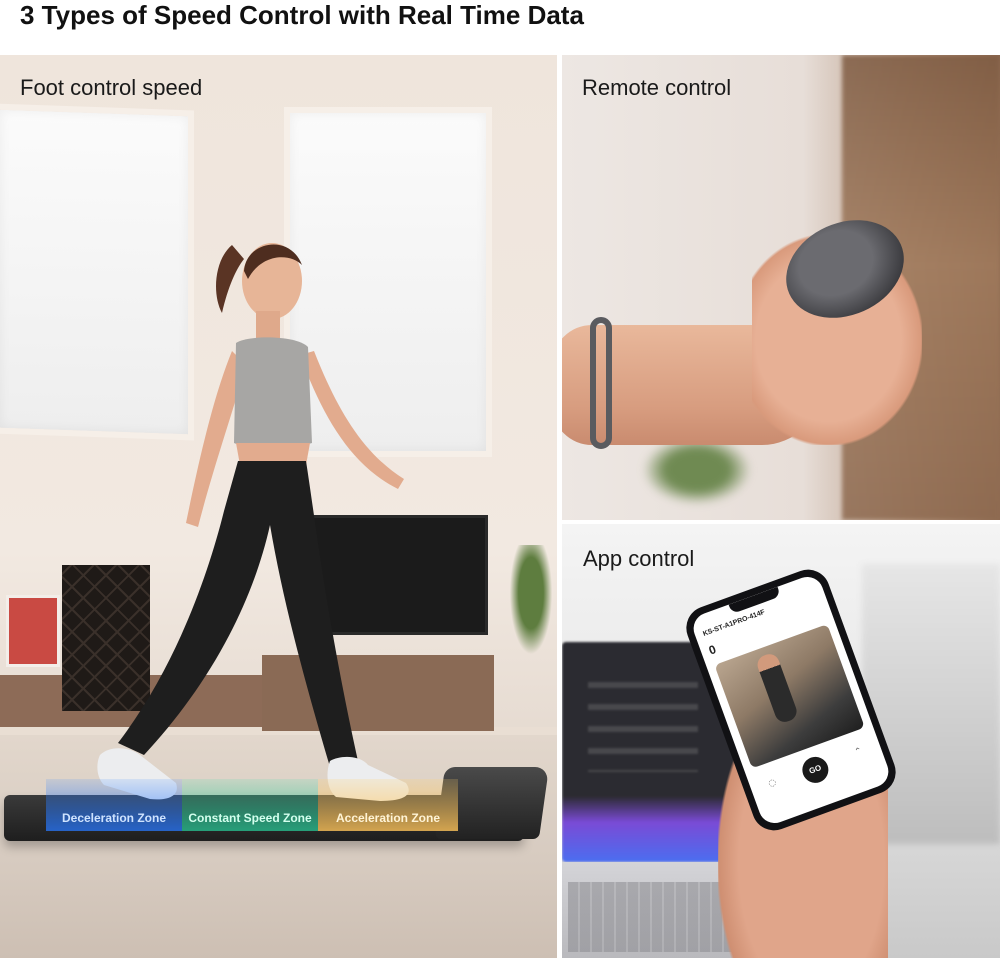 The image size is (1000, 958). I want to click on background-plant, so click(697, 470).